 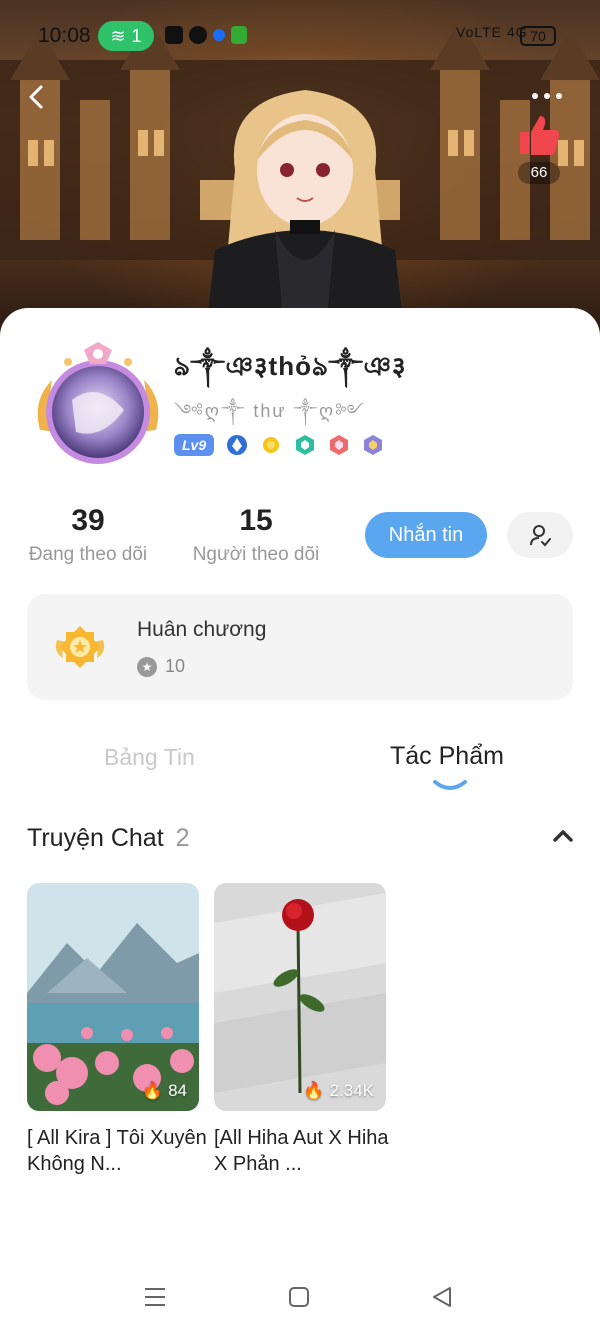 I want to click on chevron-left-icon, so click(x=36, y=97).